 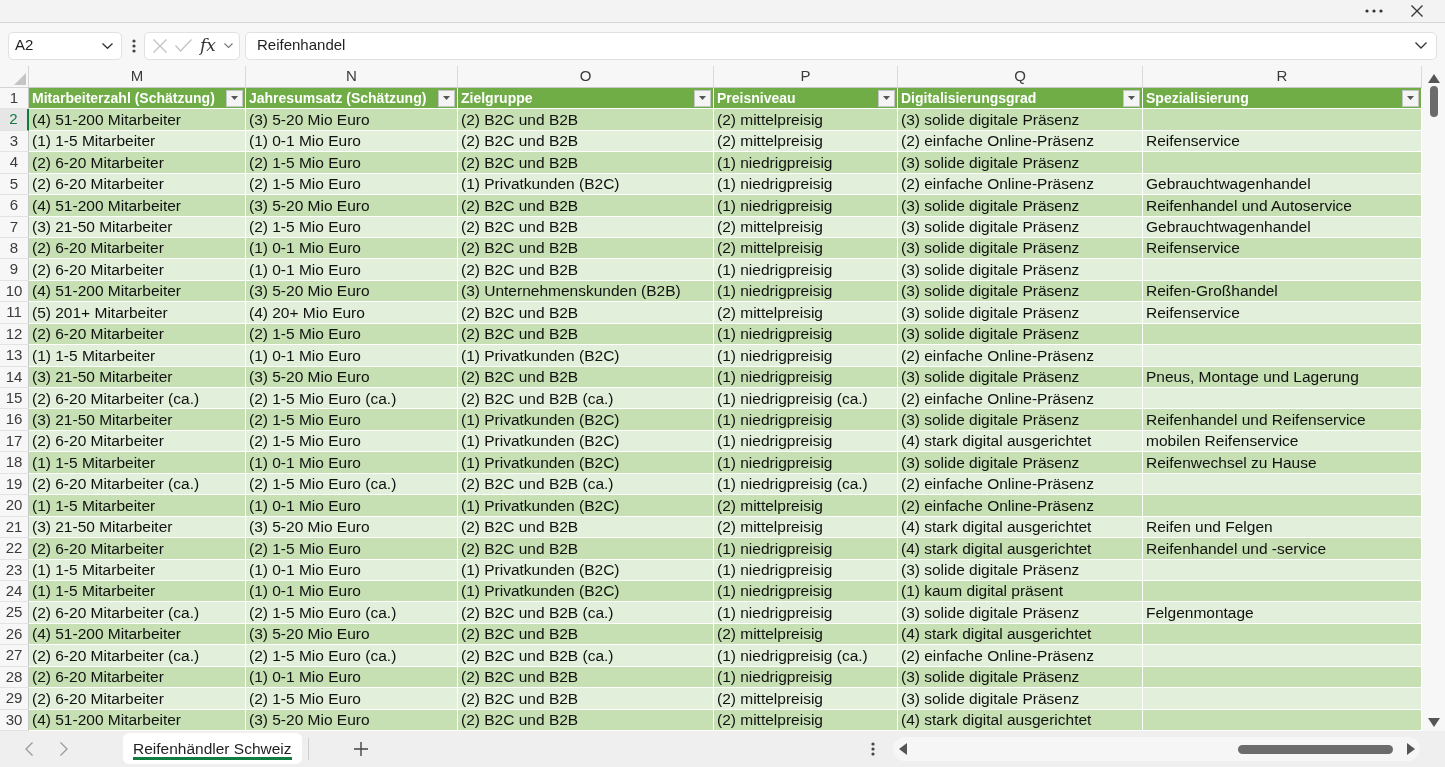 I want to click on row-number: 9, so click(x=14, y=270).